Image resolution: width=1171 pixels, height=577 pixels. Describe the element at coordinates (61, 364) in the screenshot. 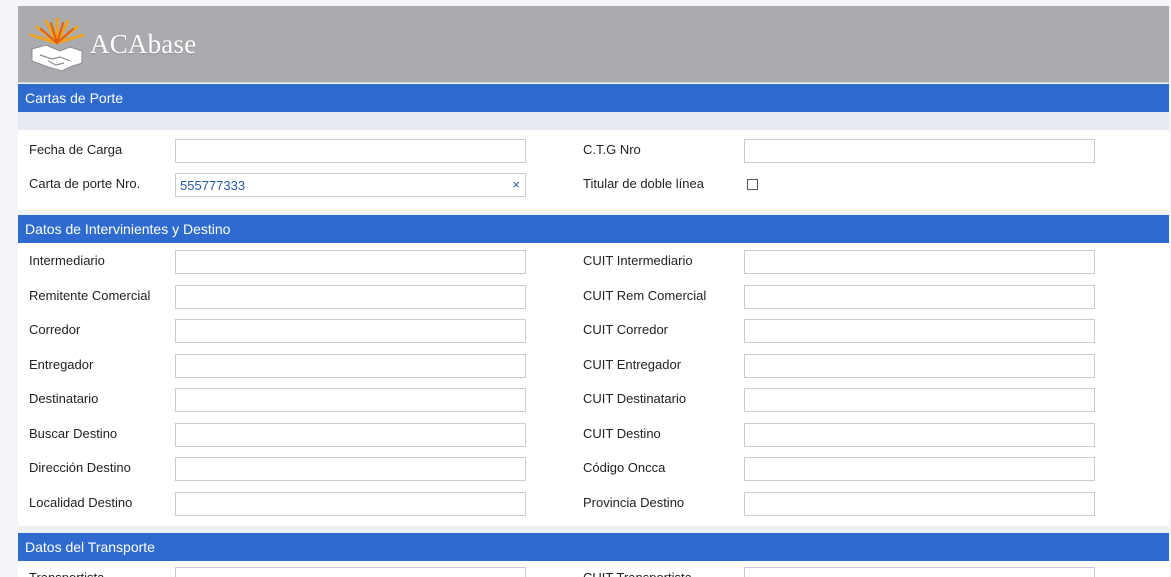

I see `entregador-label: Entregador` at that location.